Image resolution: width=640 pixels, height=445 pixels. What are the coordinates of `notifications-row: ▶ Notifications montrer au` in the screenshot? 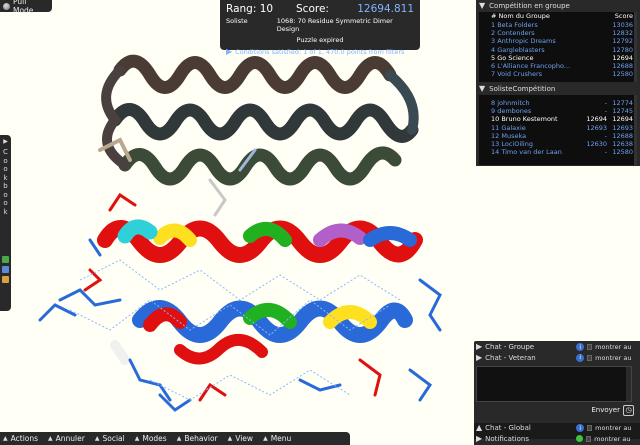 It's located at (557, 439).